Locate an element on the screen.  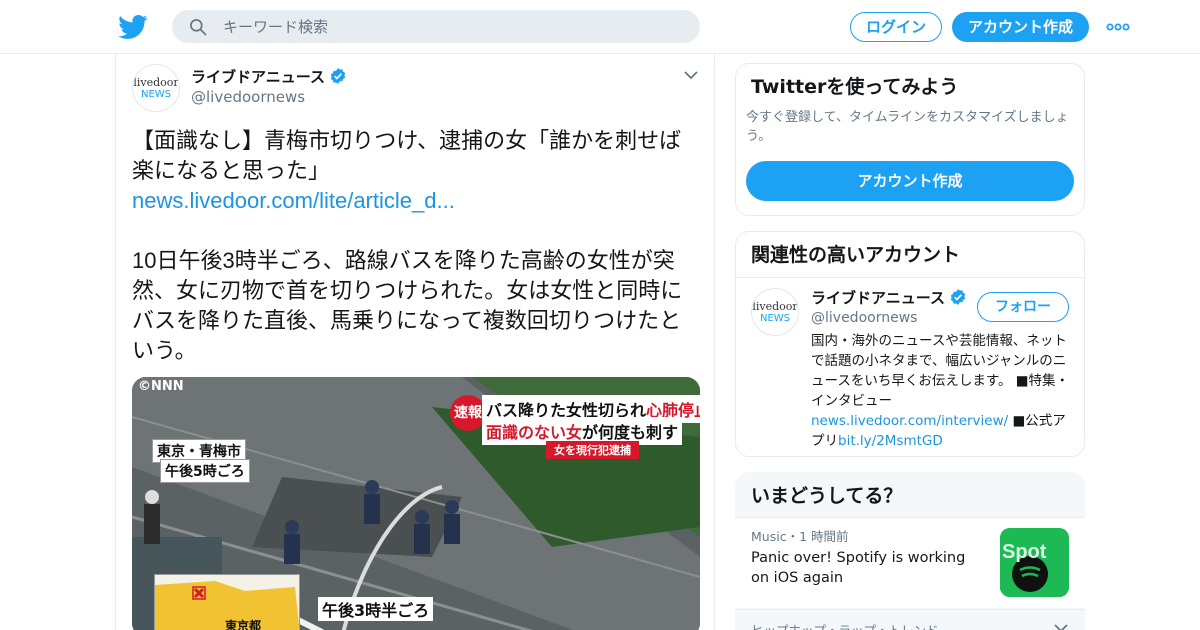
top-bar: キーワード検索 ログイン アカウント作成 is located at coordinates (600, 27).